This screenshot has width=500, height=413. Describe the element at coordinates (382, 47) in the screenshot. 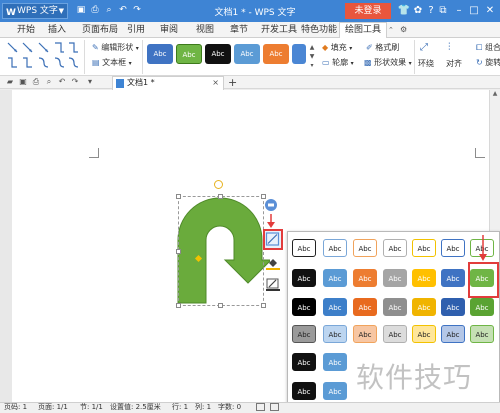

I see `format-brush-button: ✐ 格式刷` at that location.